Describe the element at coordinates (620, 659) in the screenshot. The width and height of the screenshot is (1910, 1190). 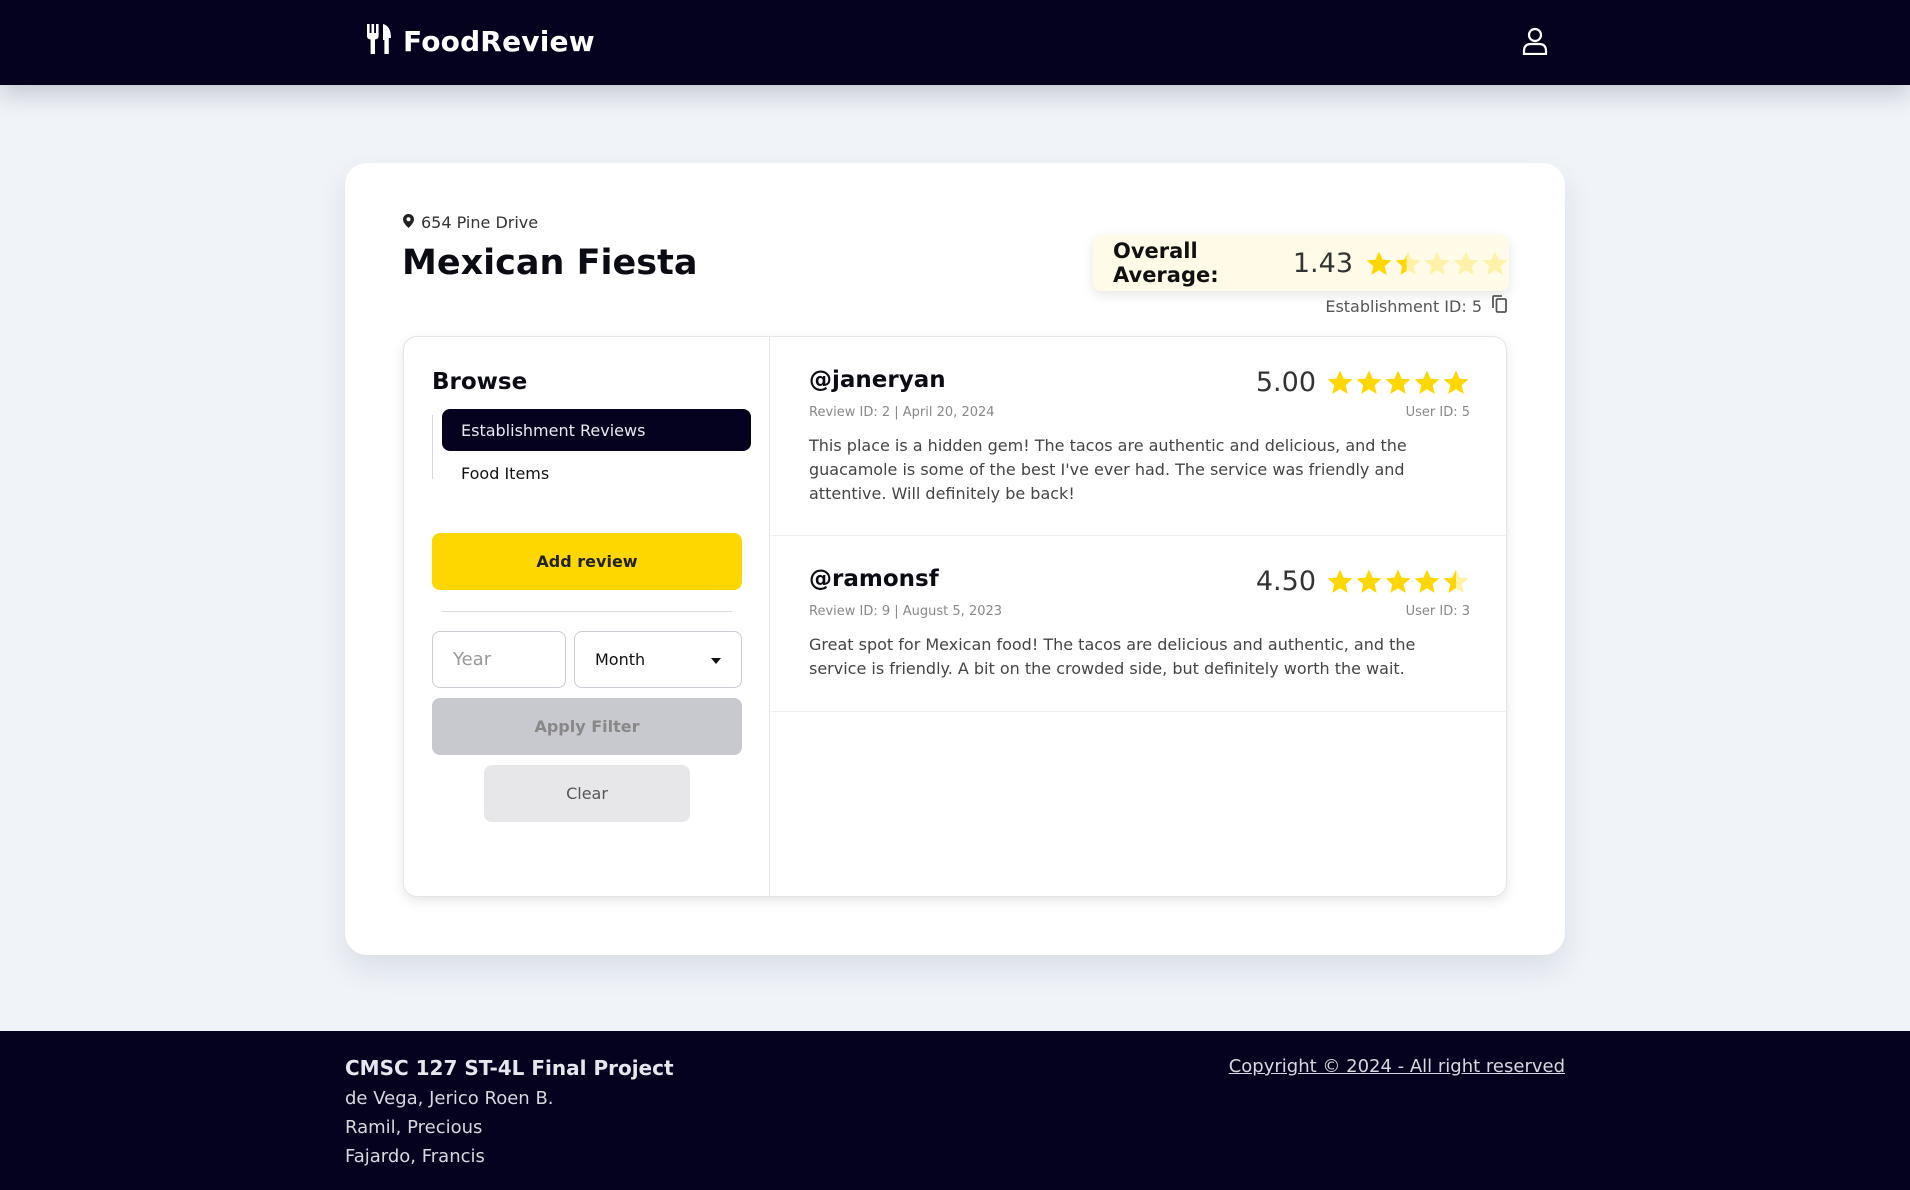
I see `month-select-value: Month` at that location.